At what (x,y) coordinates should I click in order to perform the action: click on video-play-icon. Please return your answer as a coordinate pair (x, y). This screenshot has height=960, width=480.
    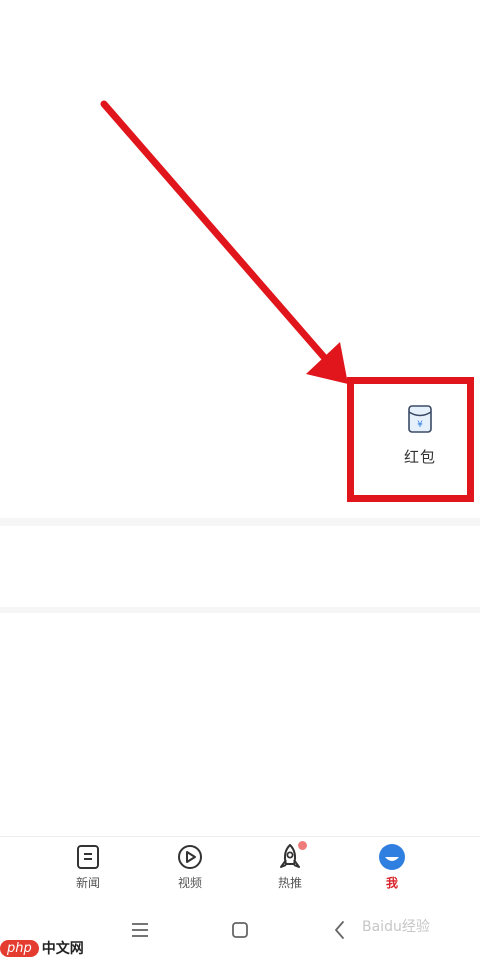
    Looking at the image, I should click on (190, 857).